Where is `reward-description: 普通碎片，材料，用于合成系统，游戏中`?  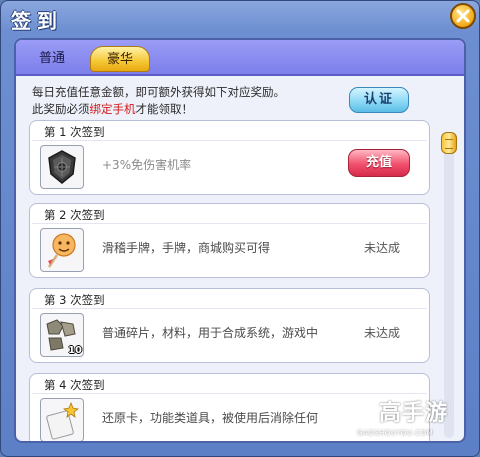 reward-description: 普通碎片，材料，用于合成系统，游戏中 is located at coordinates (210, 333).